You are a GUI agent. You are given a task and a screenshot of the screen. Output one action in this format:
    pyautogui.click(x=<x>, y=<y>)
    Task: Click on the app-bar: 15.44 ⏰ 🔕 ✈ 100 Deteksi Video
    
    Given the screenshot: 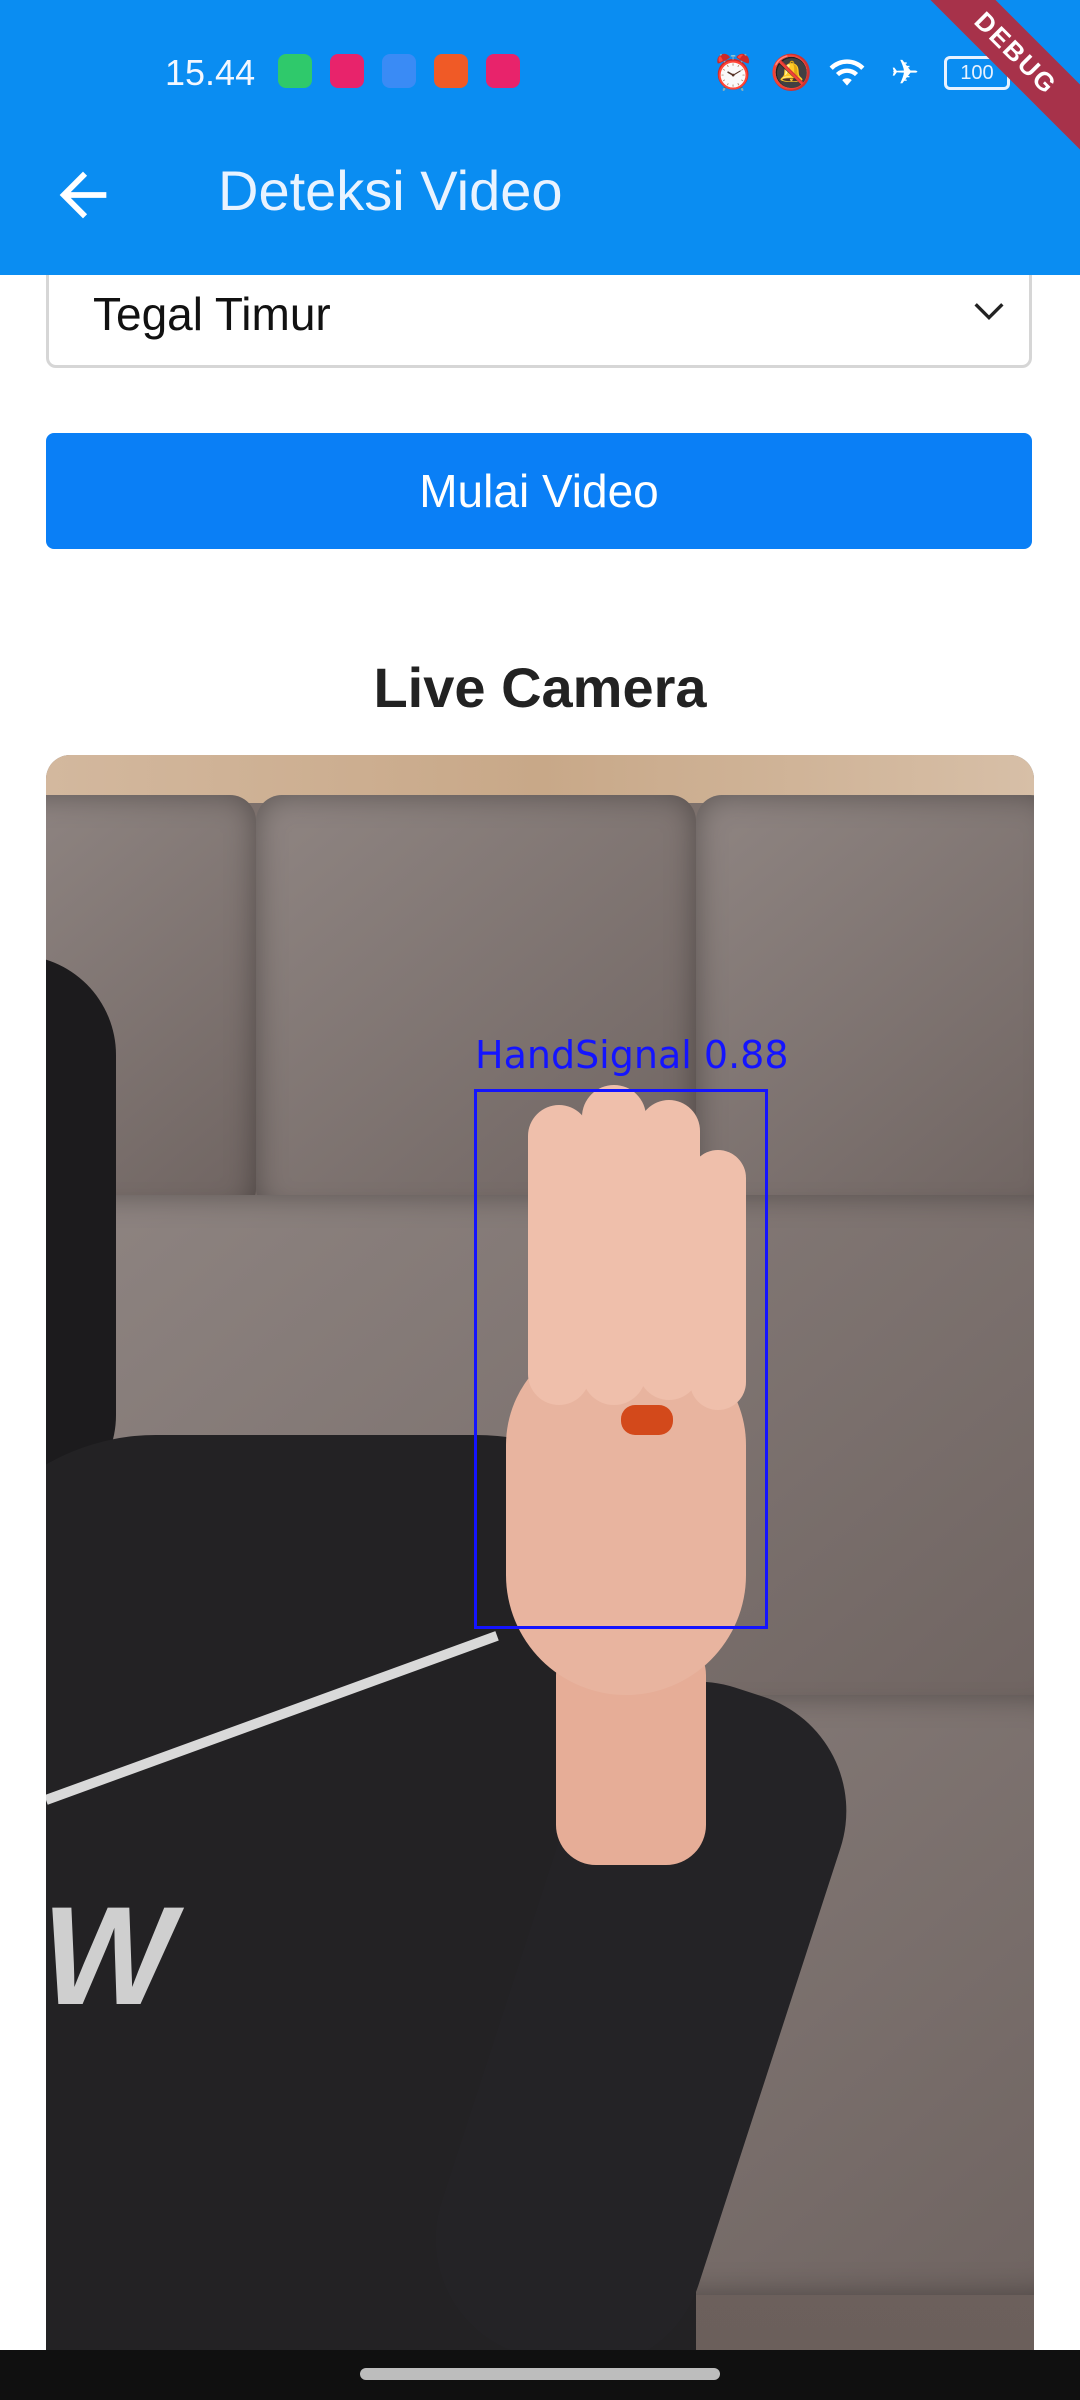 What is the action you would take?
    pyautogui.click(x=540, y=137)
    